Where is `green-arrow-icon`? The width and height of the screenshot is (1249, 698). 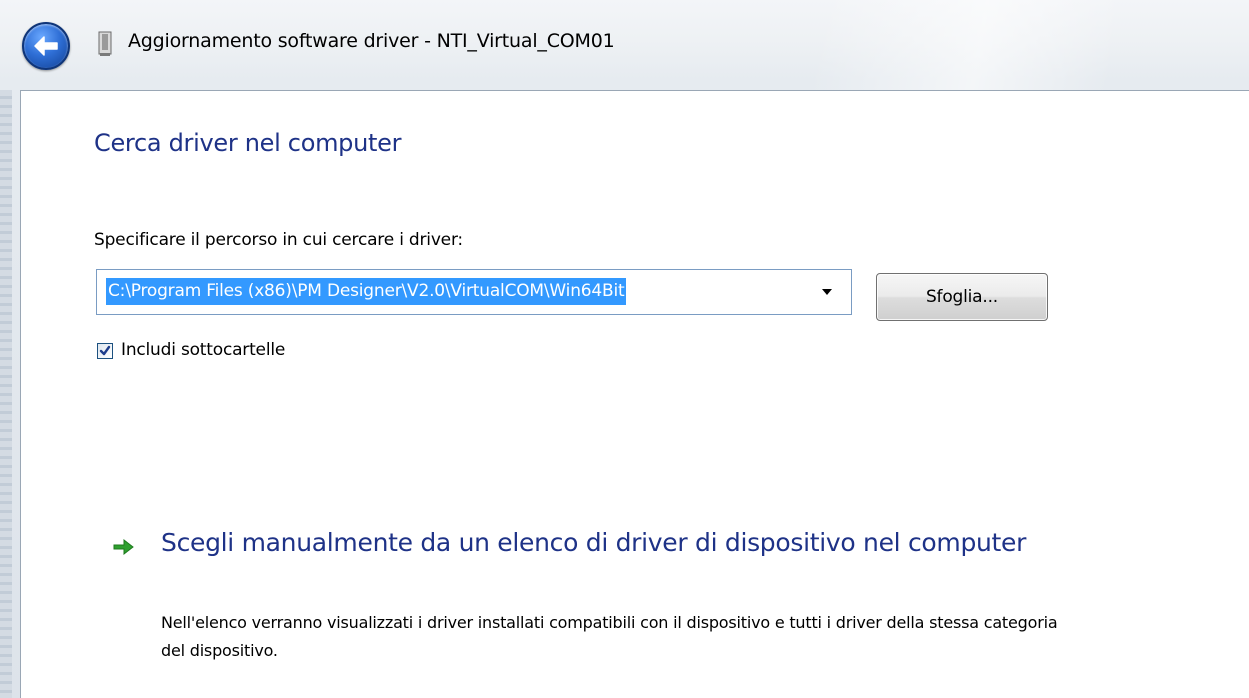
green-arrow-icon is located at coordinates (124, 547).